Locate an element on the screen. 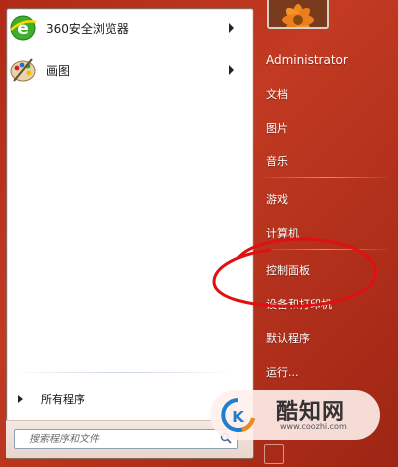 The width and height of the screenshot is (398, 467). svg-text: K is located at coordinates (238, 417).